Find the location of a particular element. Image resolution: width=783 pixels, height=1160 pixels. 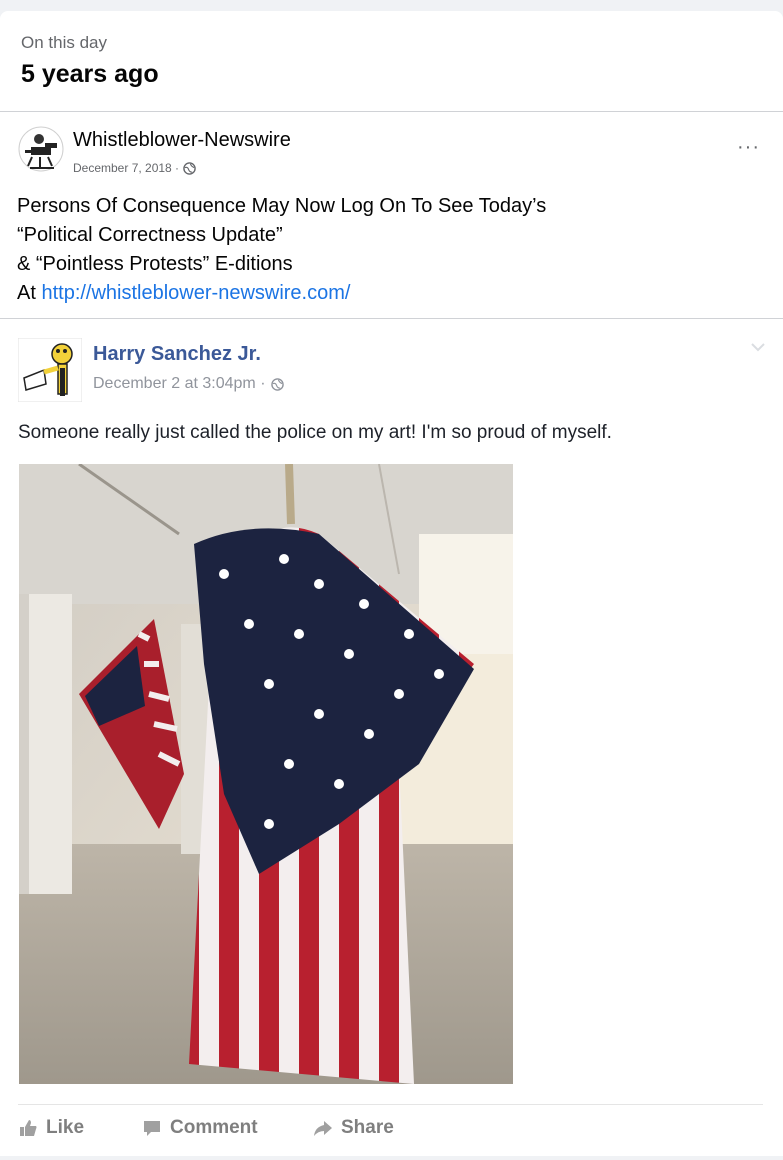

comment-button: Comment is located at coordinates (200, 1128).